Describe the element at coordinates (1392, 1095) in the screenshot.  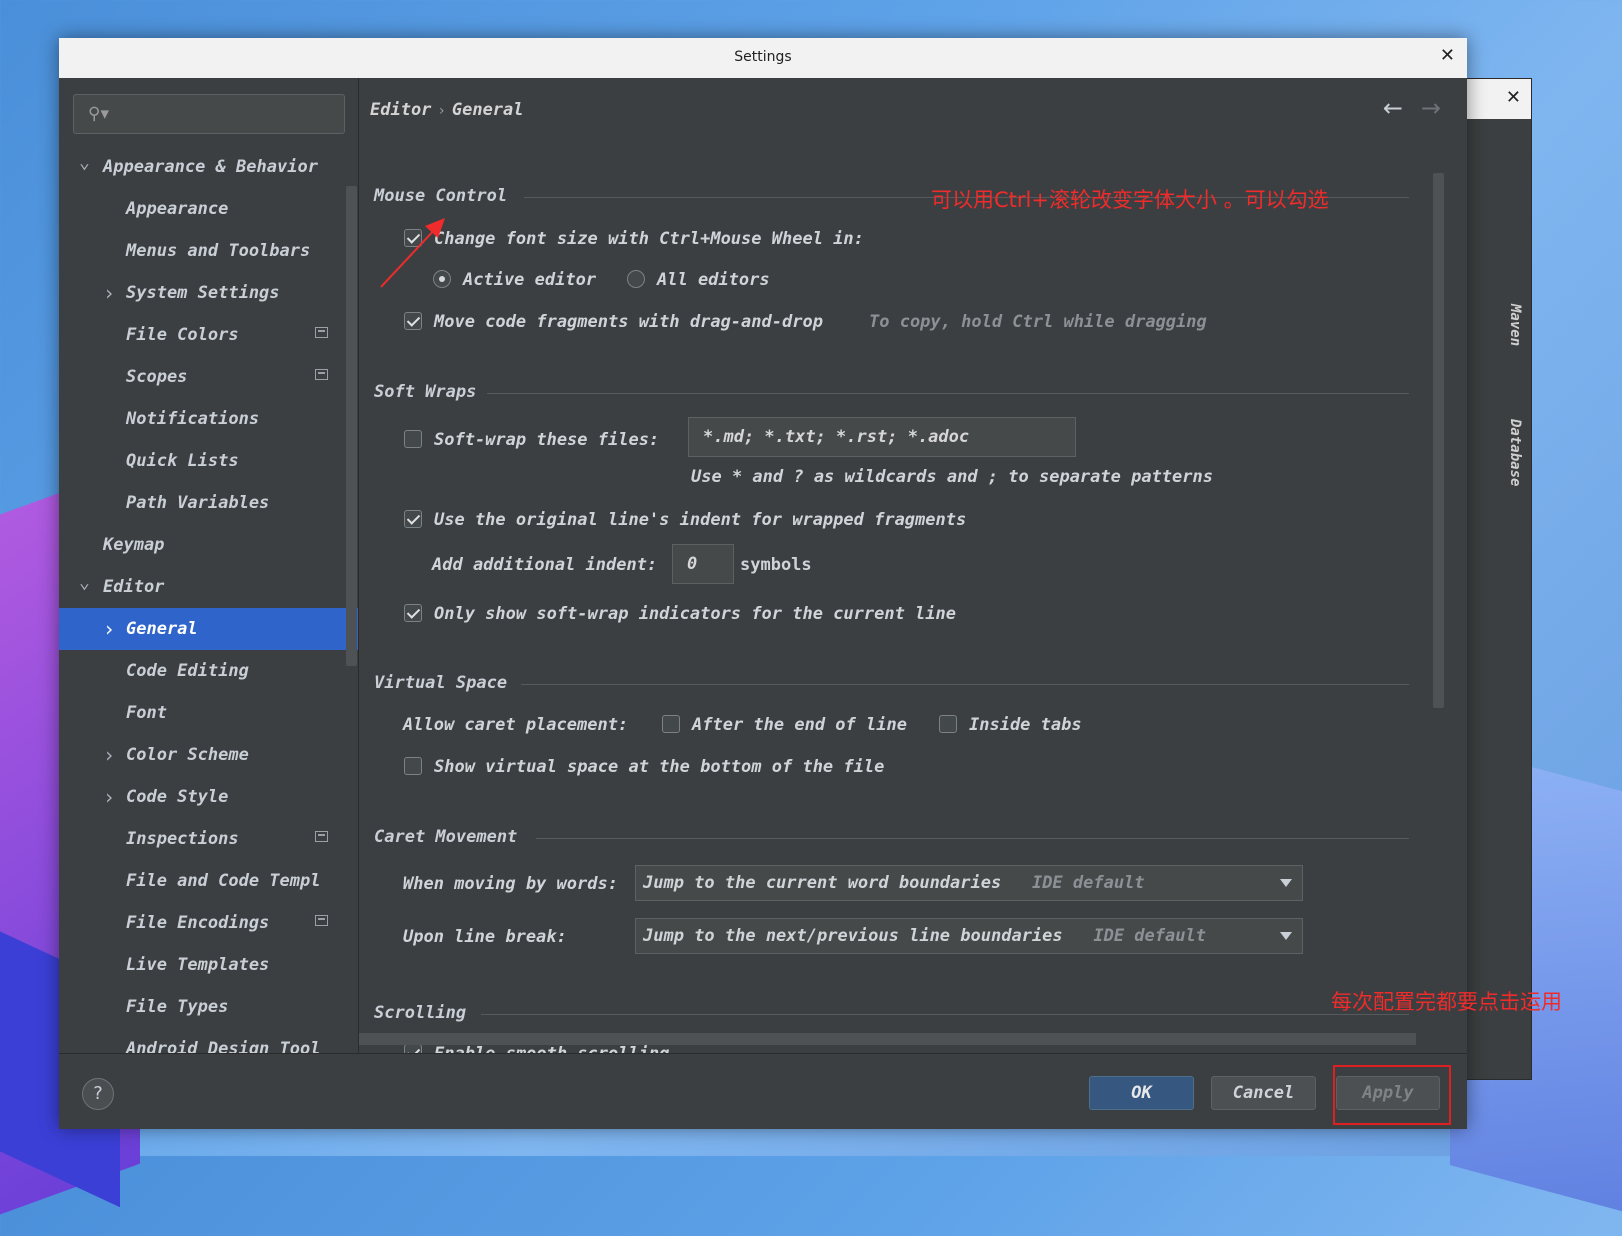
I see `apply-highlight-box` at that location.